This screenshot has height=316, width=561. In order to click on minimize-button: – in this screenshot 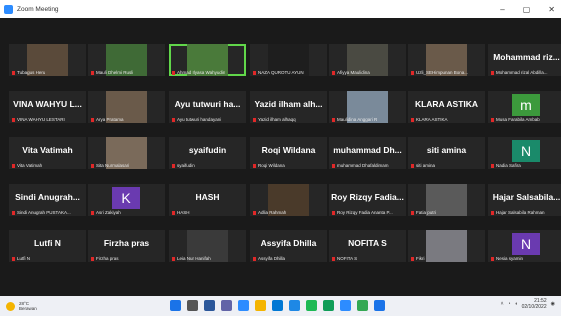, I will do `click(502, 9)`.